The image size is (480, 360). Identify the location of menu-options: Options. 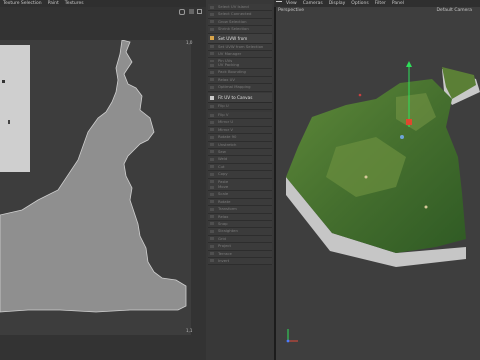
(359, 3).